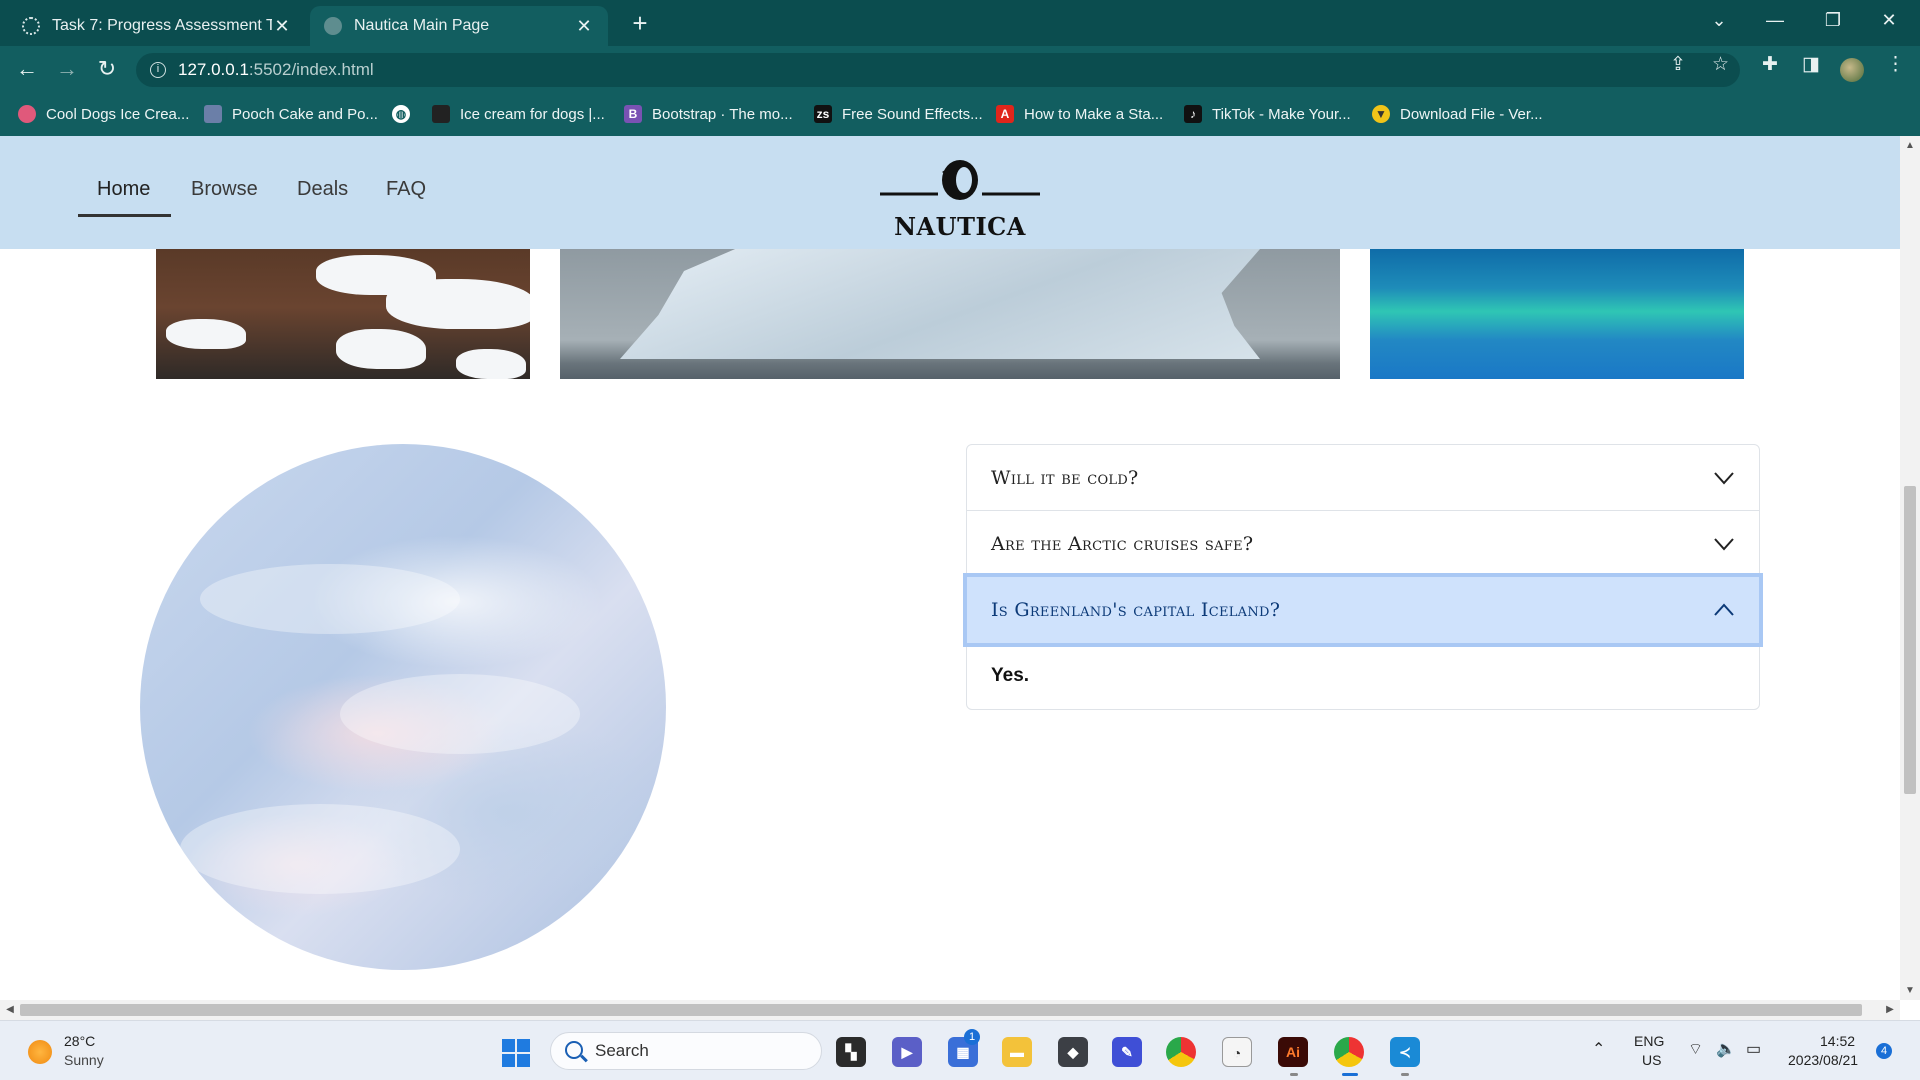  What do you see at coordinates (1010, 675) in the screenshot?
I see `faq-answer: Yes.` at bounding box center [1010, 675].